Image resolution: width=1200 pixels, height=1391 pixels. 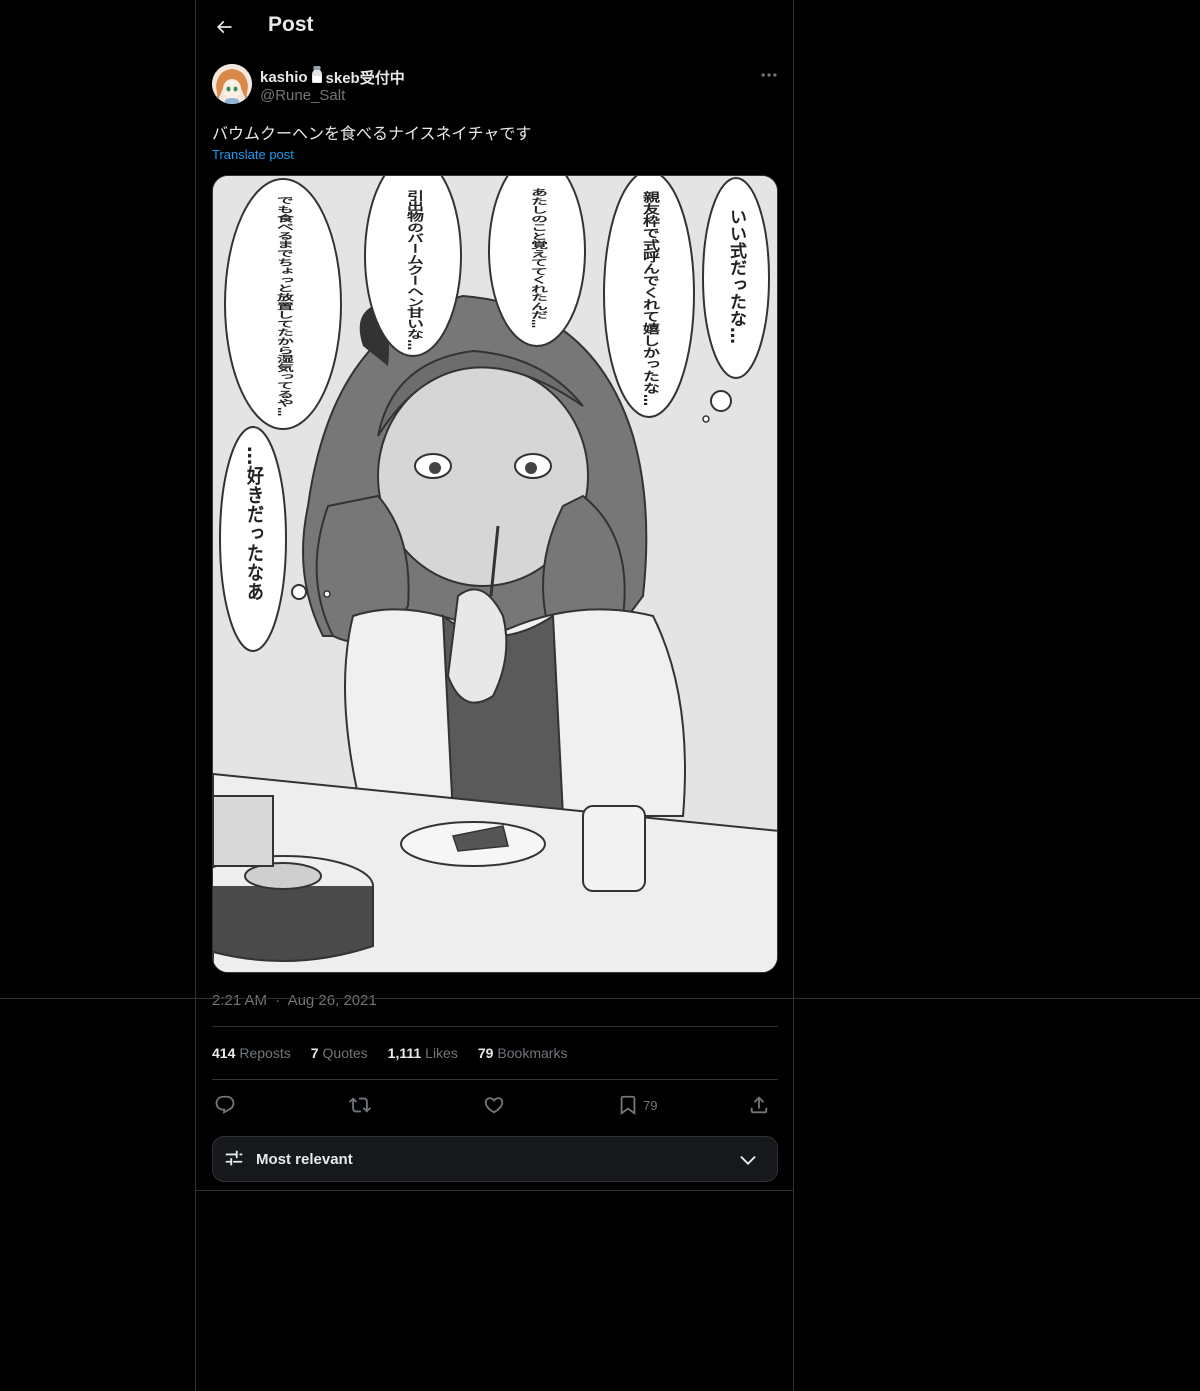 I want to click on repost-icon, so click(x=360, y=1105).